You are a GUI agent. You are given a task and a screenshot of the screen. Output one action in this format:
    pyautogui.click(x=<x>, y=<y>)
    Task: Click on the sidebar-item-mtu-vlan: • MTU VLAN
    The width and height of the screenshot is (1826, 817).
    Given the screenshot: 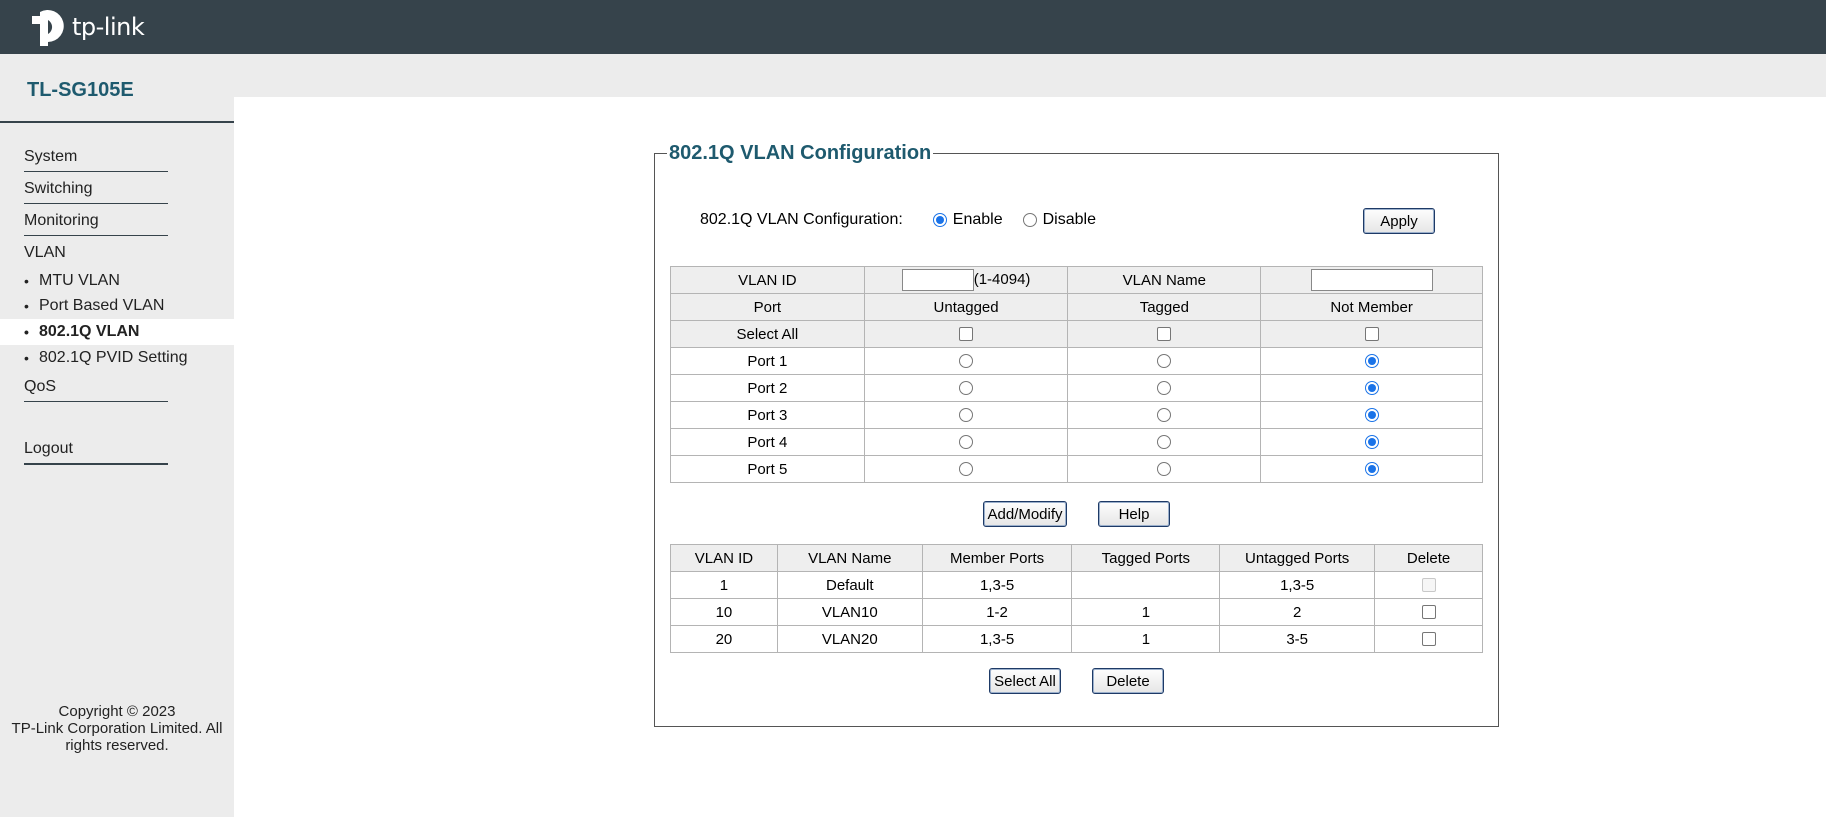 What is the action you would take?
    pyautogui.click(x=117, y=281)
    